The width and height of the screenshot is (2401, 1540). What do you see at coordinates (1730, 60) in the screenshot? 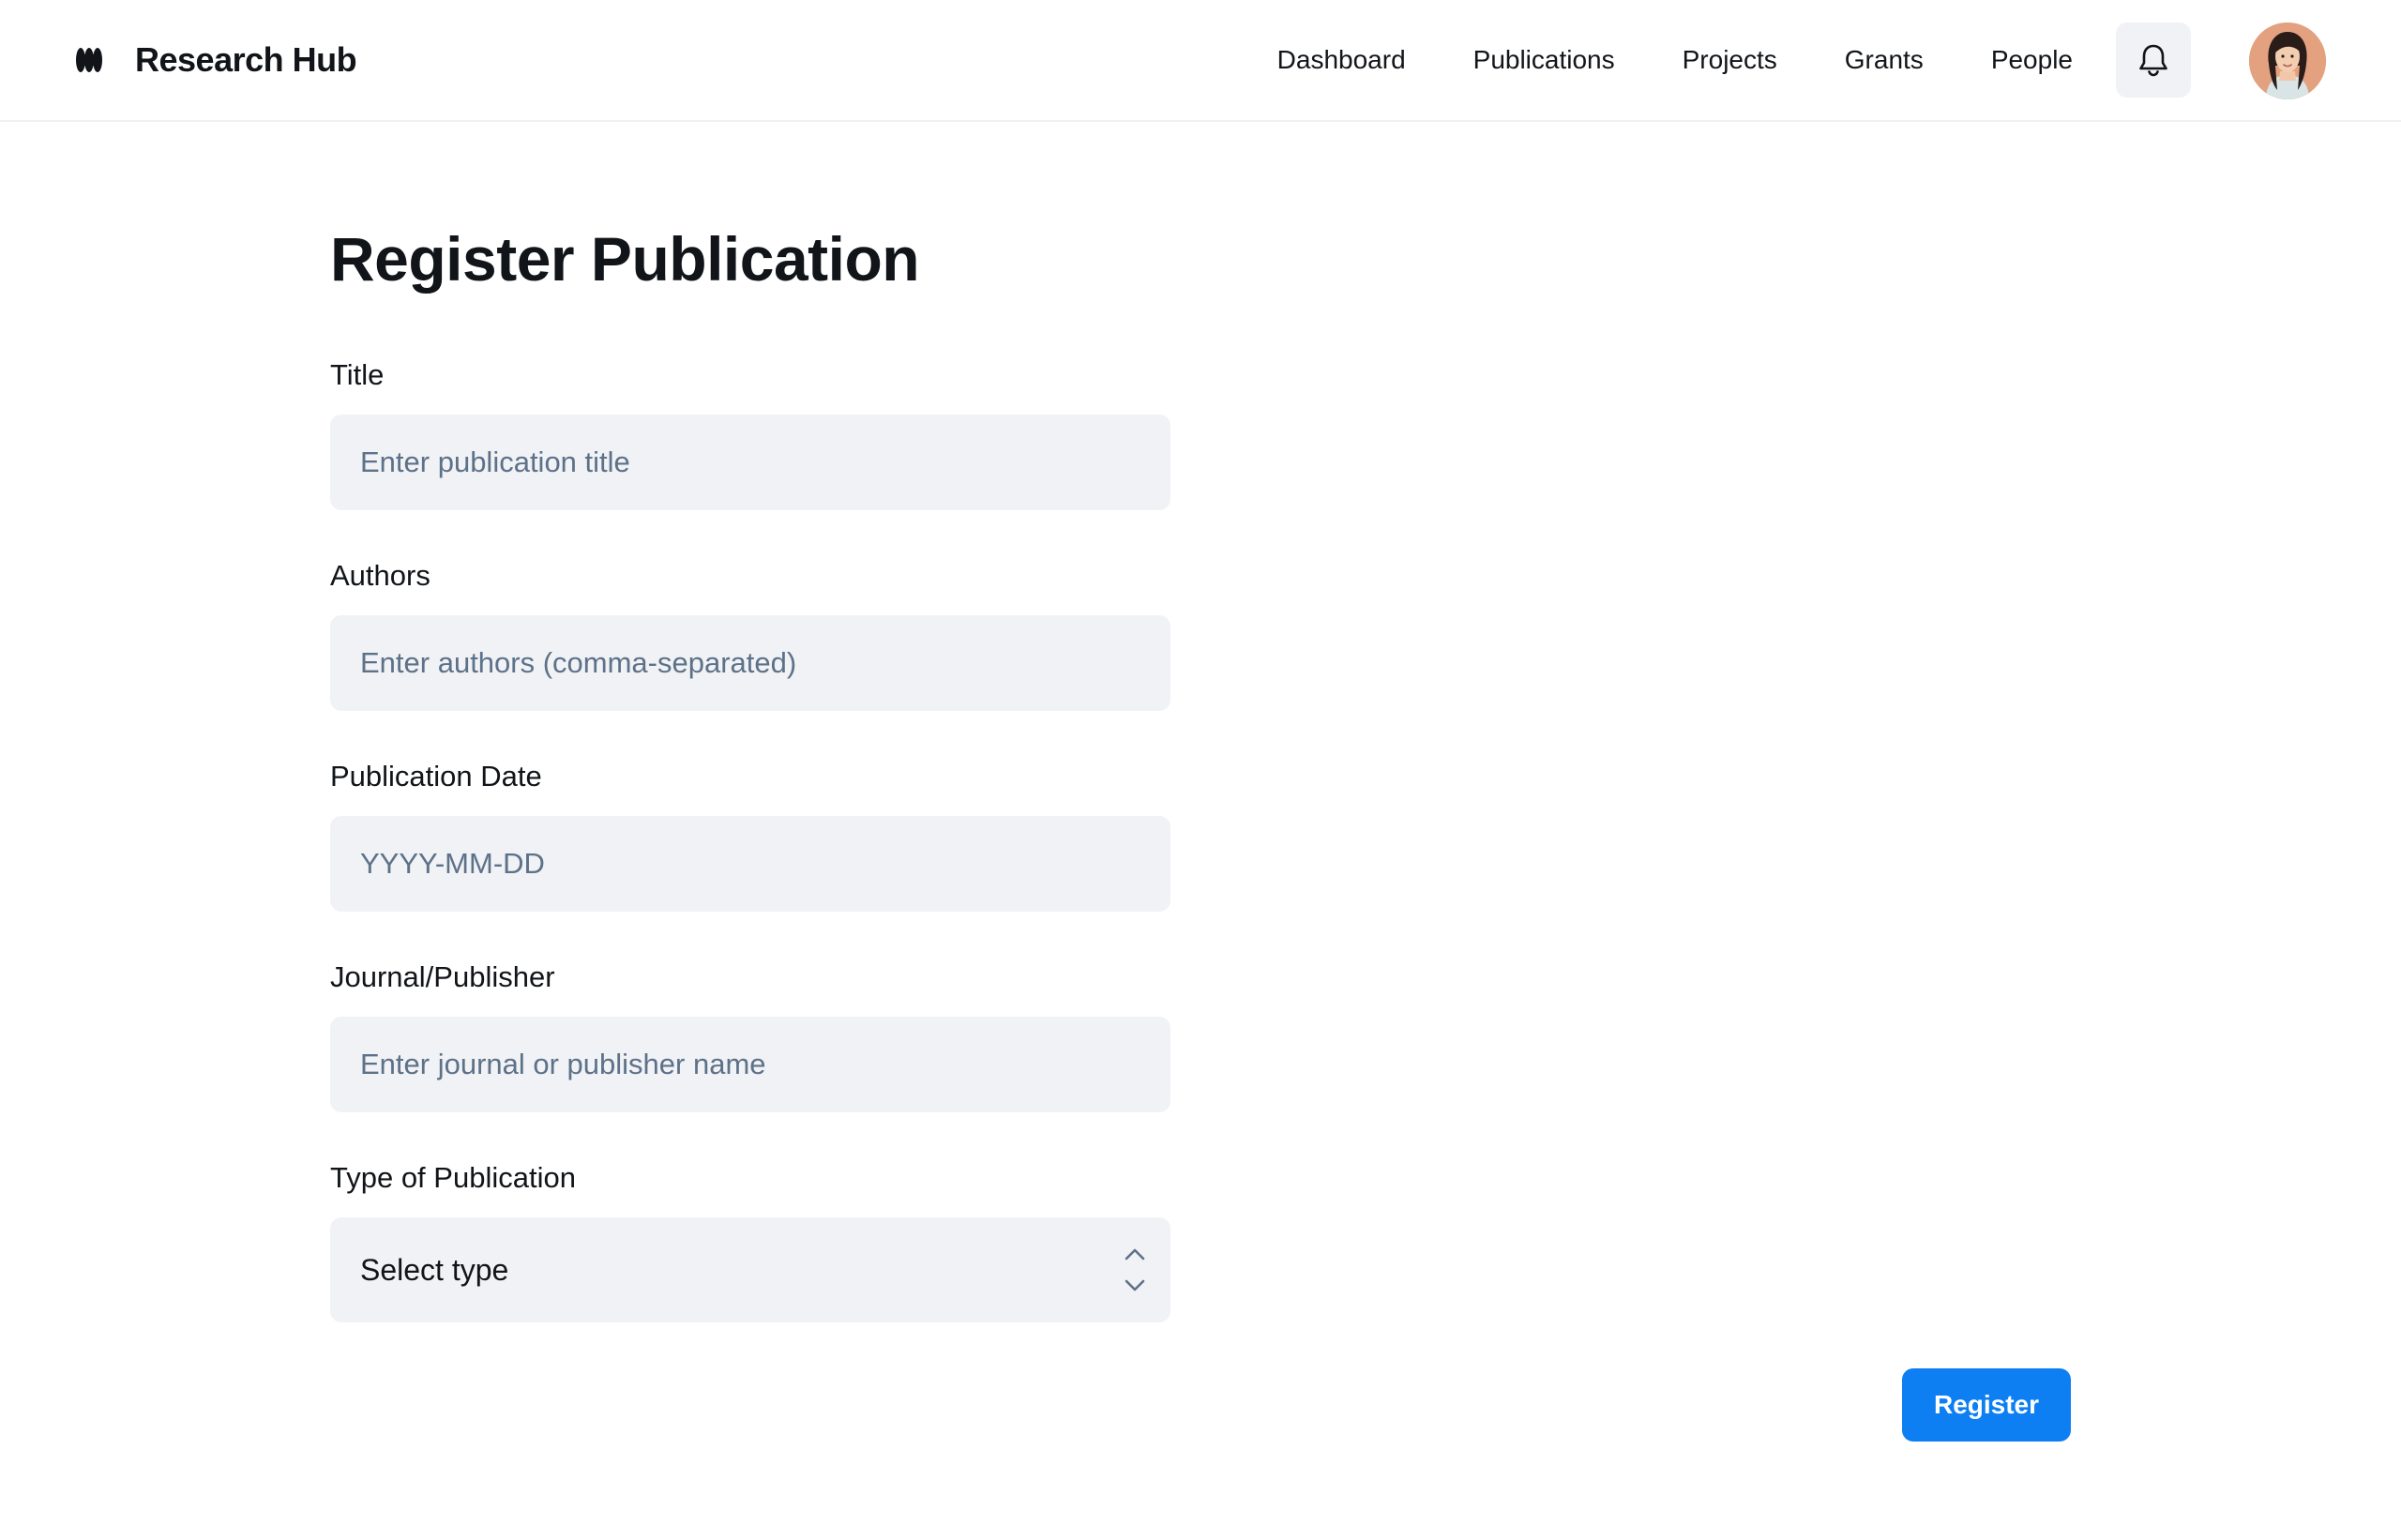
I see `nav-item-projects: Projects` at bounding box center [1730, 60].